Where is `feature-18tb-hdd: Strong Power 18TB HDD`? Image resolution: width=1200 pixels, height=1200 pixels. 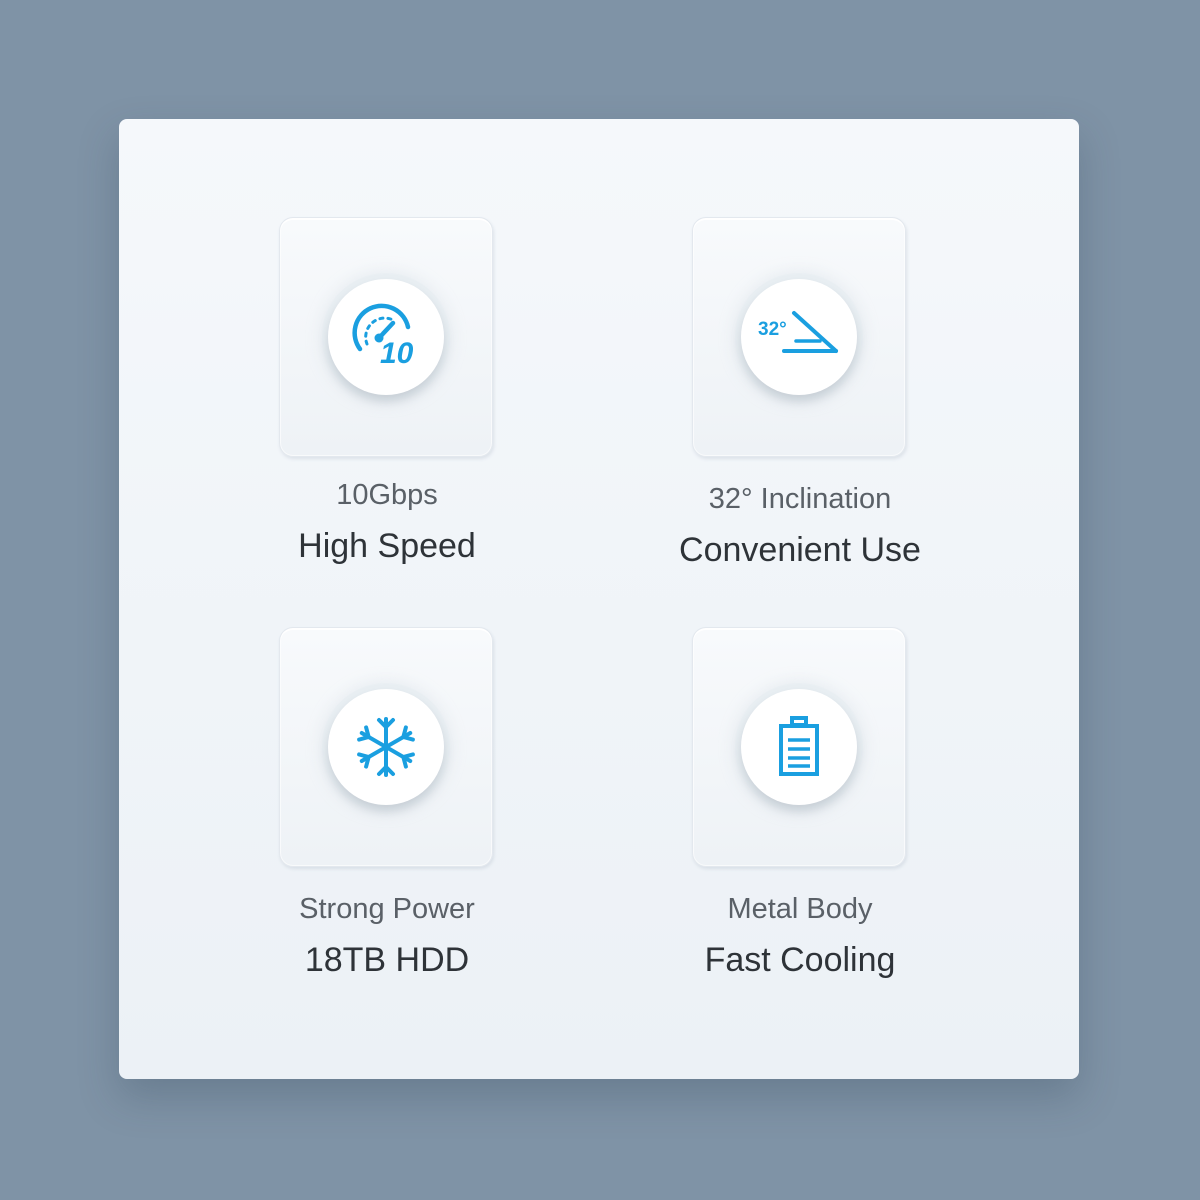
feature-18tb-hdd: Strong Power 18TB HDD is located at coordinates (387, 807).